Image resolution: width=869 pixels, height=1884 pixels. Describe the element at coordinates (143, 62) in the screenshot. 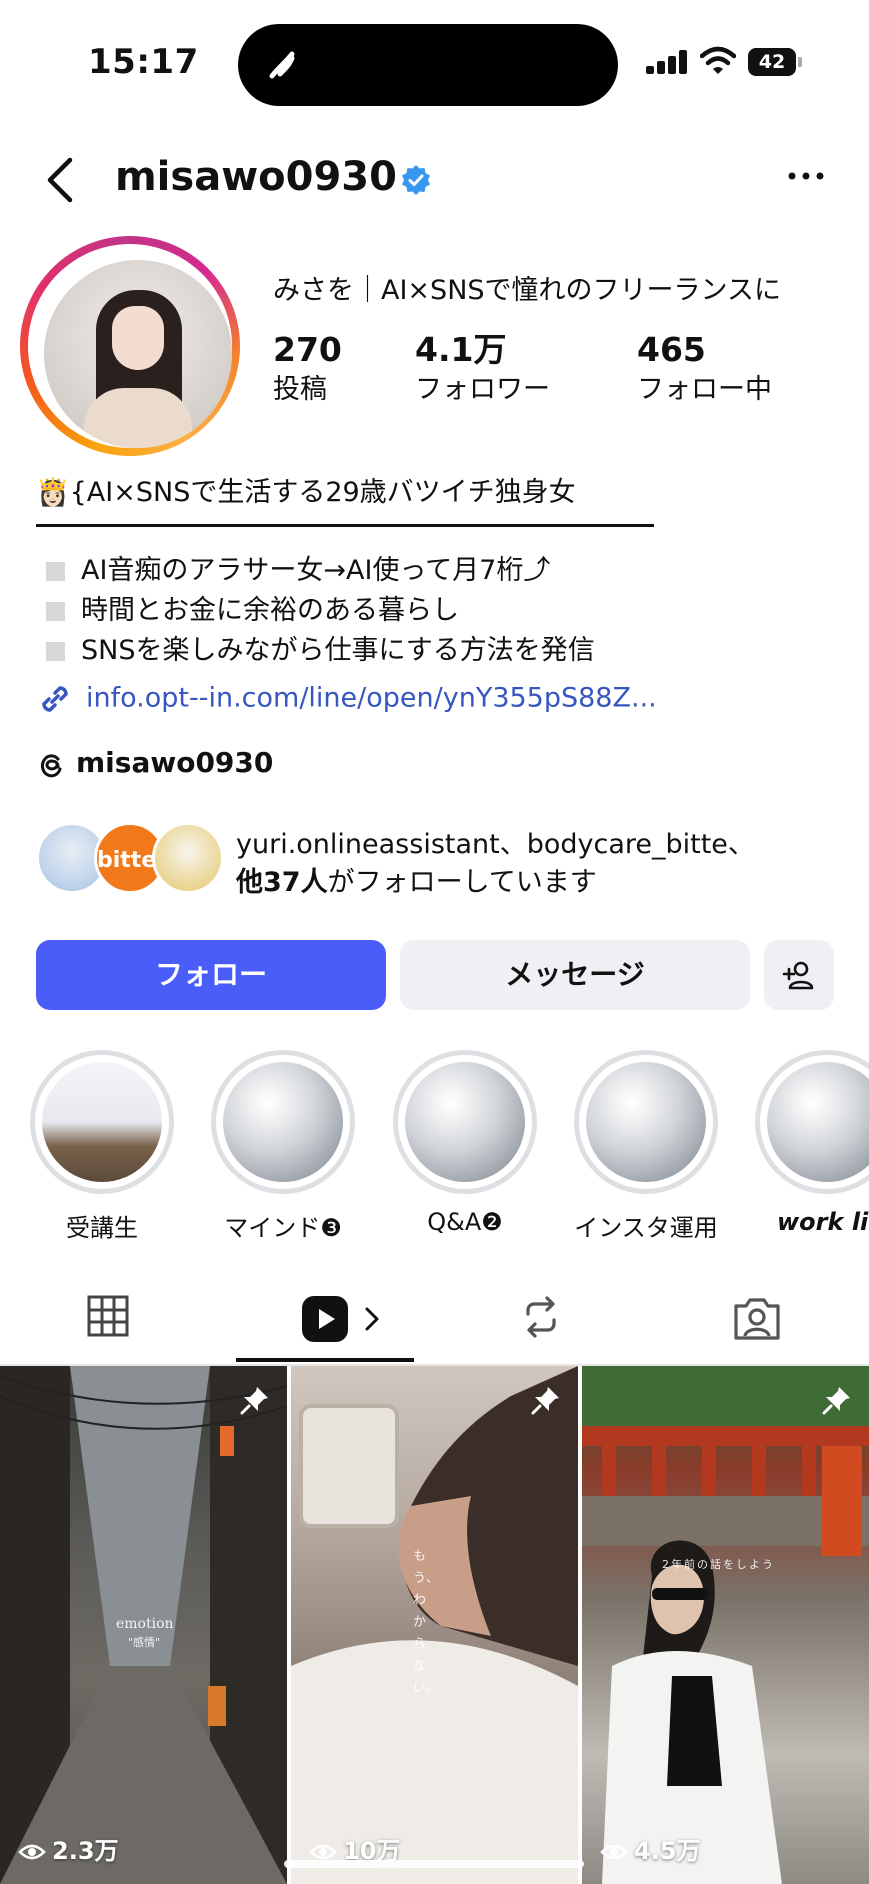

I see `status-time: 15:17` at that location.